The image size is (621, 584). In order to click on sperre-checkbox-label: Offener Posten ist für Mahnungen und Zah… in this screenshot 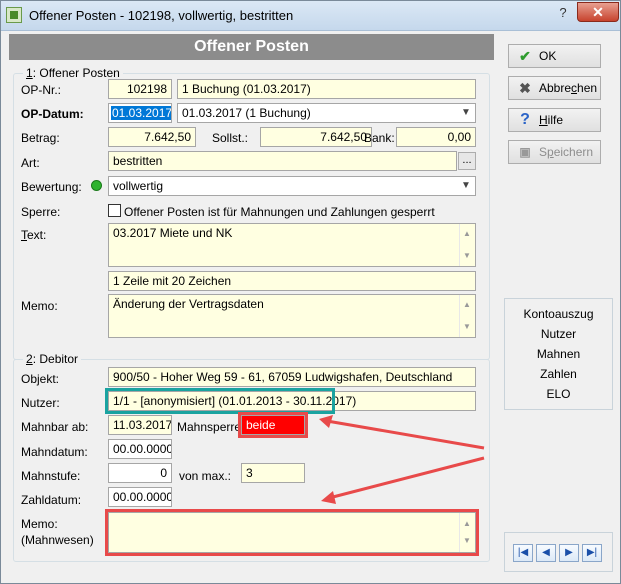, I will do `click(279, 212)`.